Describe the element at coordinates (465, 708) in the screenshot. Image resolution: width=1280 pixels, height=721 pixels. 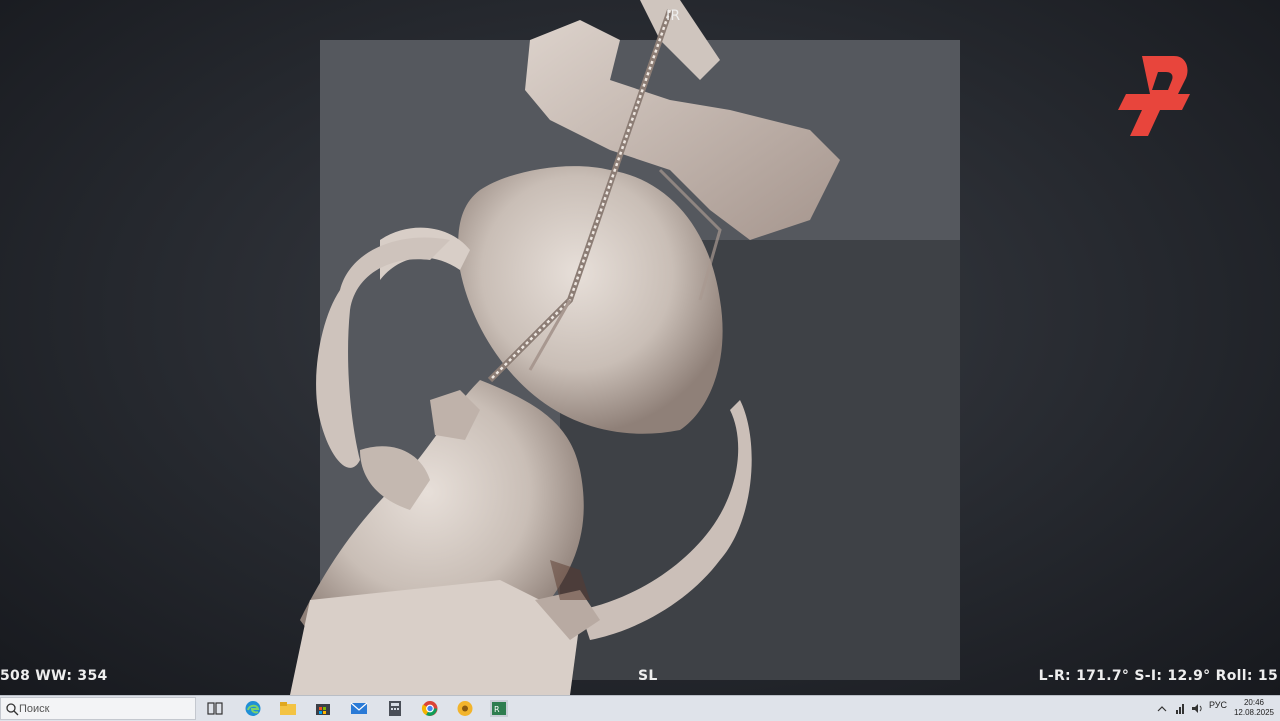
I see `app-icon` at that location.